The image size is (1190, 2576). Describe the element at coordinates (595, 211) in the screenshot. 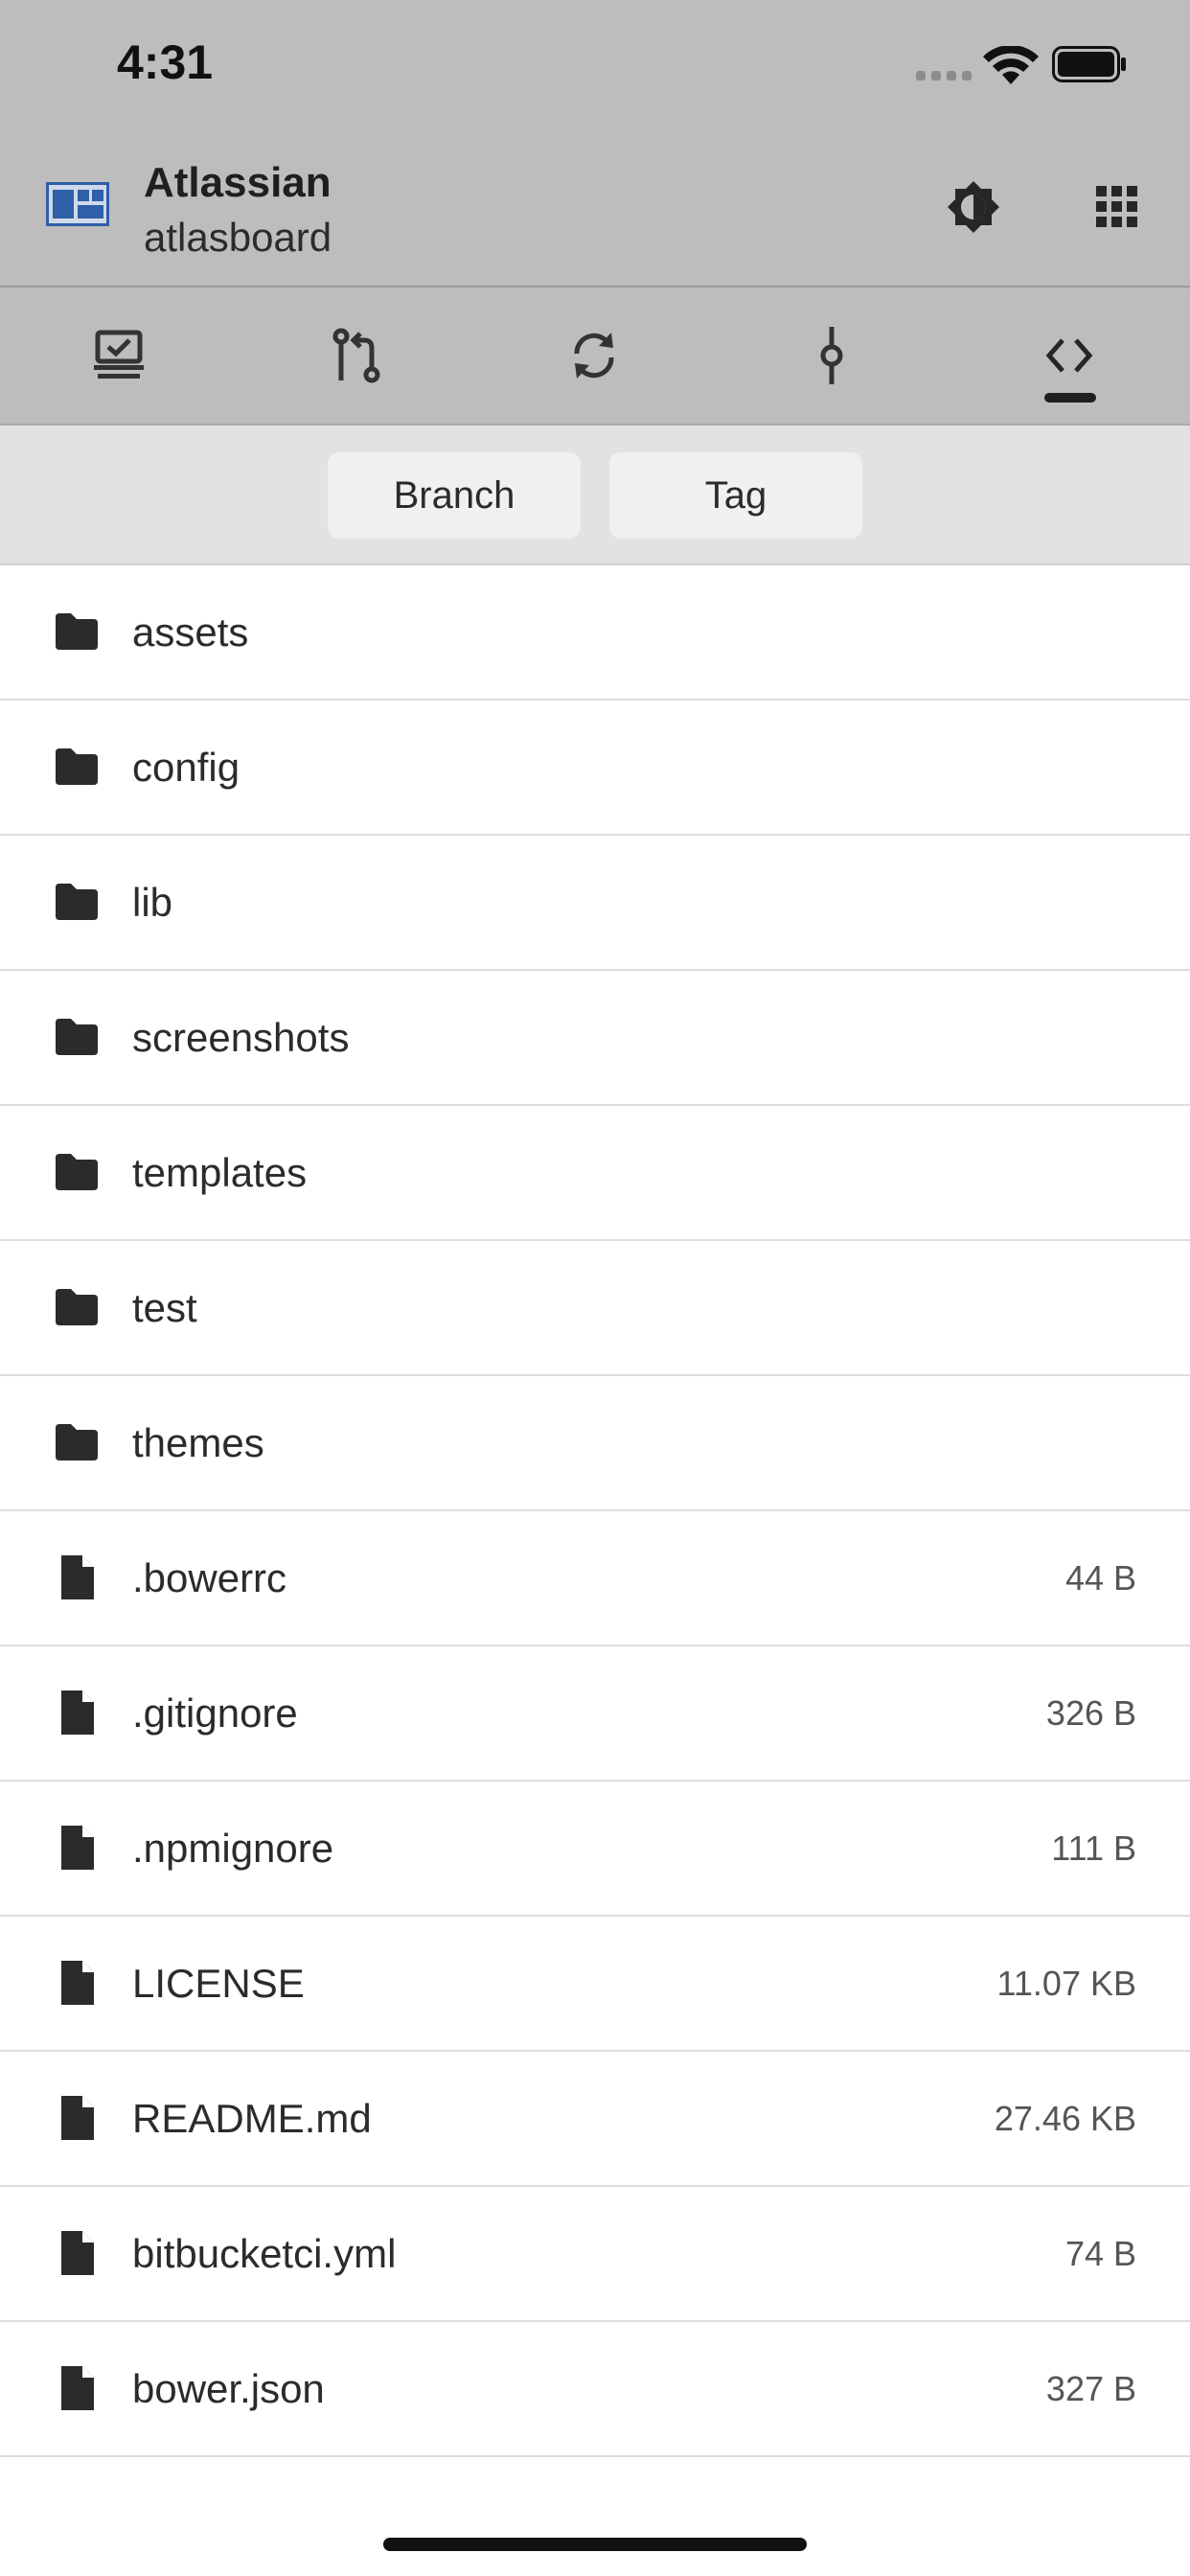

I see `app-header: Atlassian atlasboard` at that location.